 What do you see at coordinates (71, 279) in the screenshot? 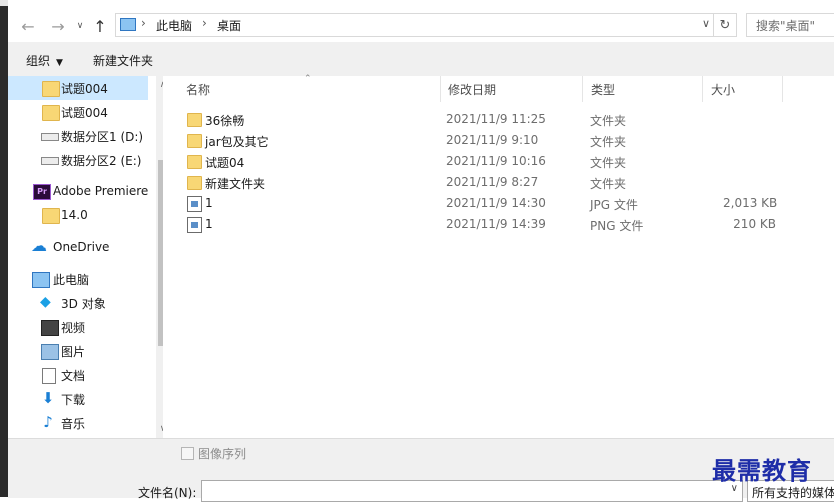
I see `sidebar-item-label: 此电脑` at bounding box center [71, 279].